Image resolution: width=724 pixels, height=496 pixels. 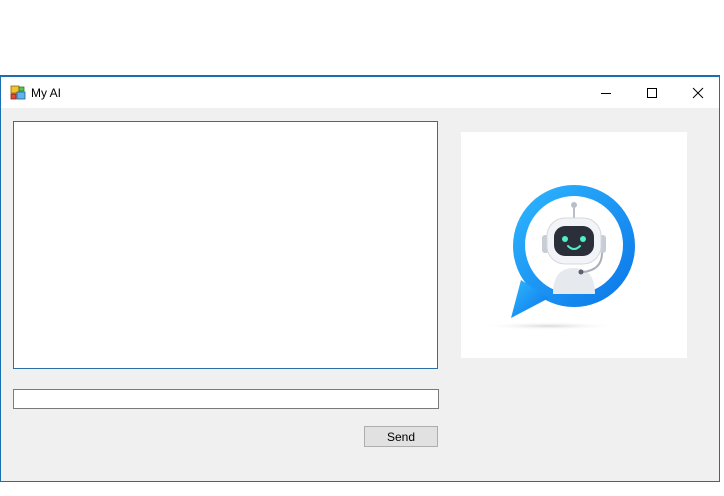 What do you see at coordinates (557, 257) in the screenshot?
I see `robot-chat-bot-icon` at bounding box center [557, 257].